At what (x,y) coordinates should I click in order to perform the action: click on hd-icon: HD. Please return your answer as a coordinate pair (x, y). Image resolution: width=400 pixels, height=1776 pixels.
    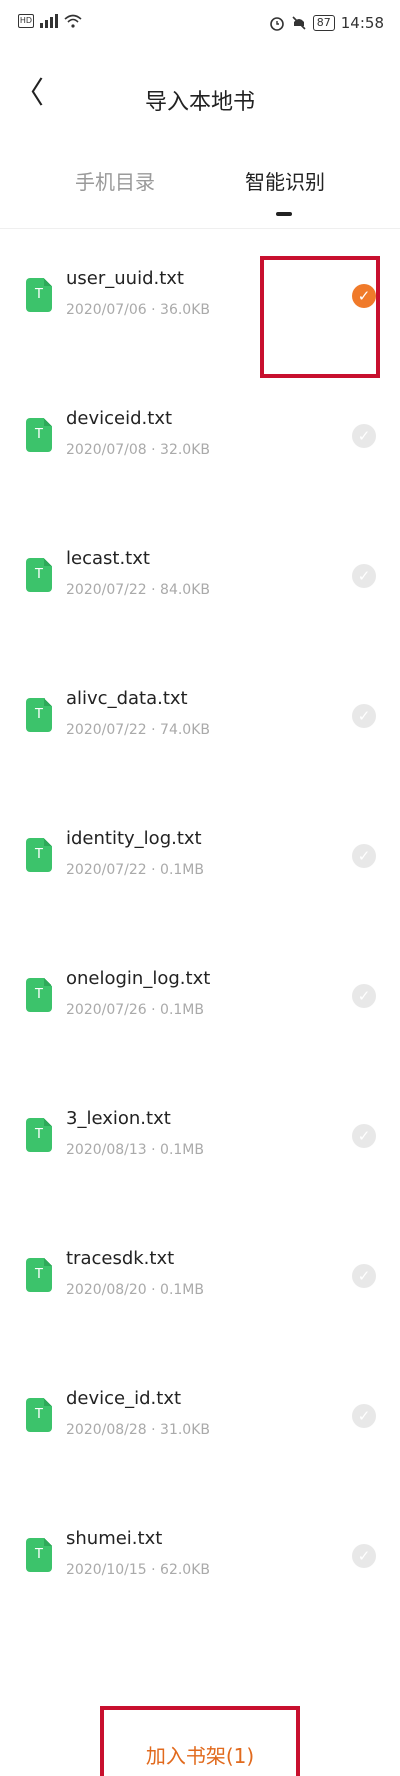
    Looking at the image, I should click on (26, 21).